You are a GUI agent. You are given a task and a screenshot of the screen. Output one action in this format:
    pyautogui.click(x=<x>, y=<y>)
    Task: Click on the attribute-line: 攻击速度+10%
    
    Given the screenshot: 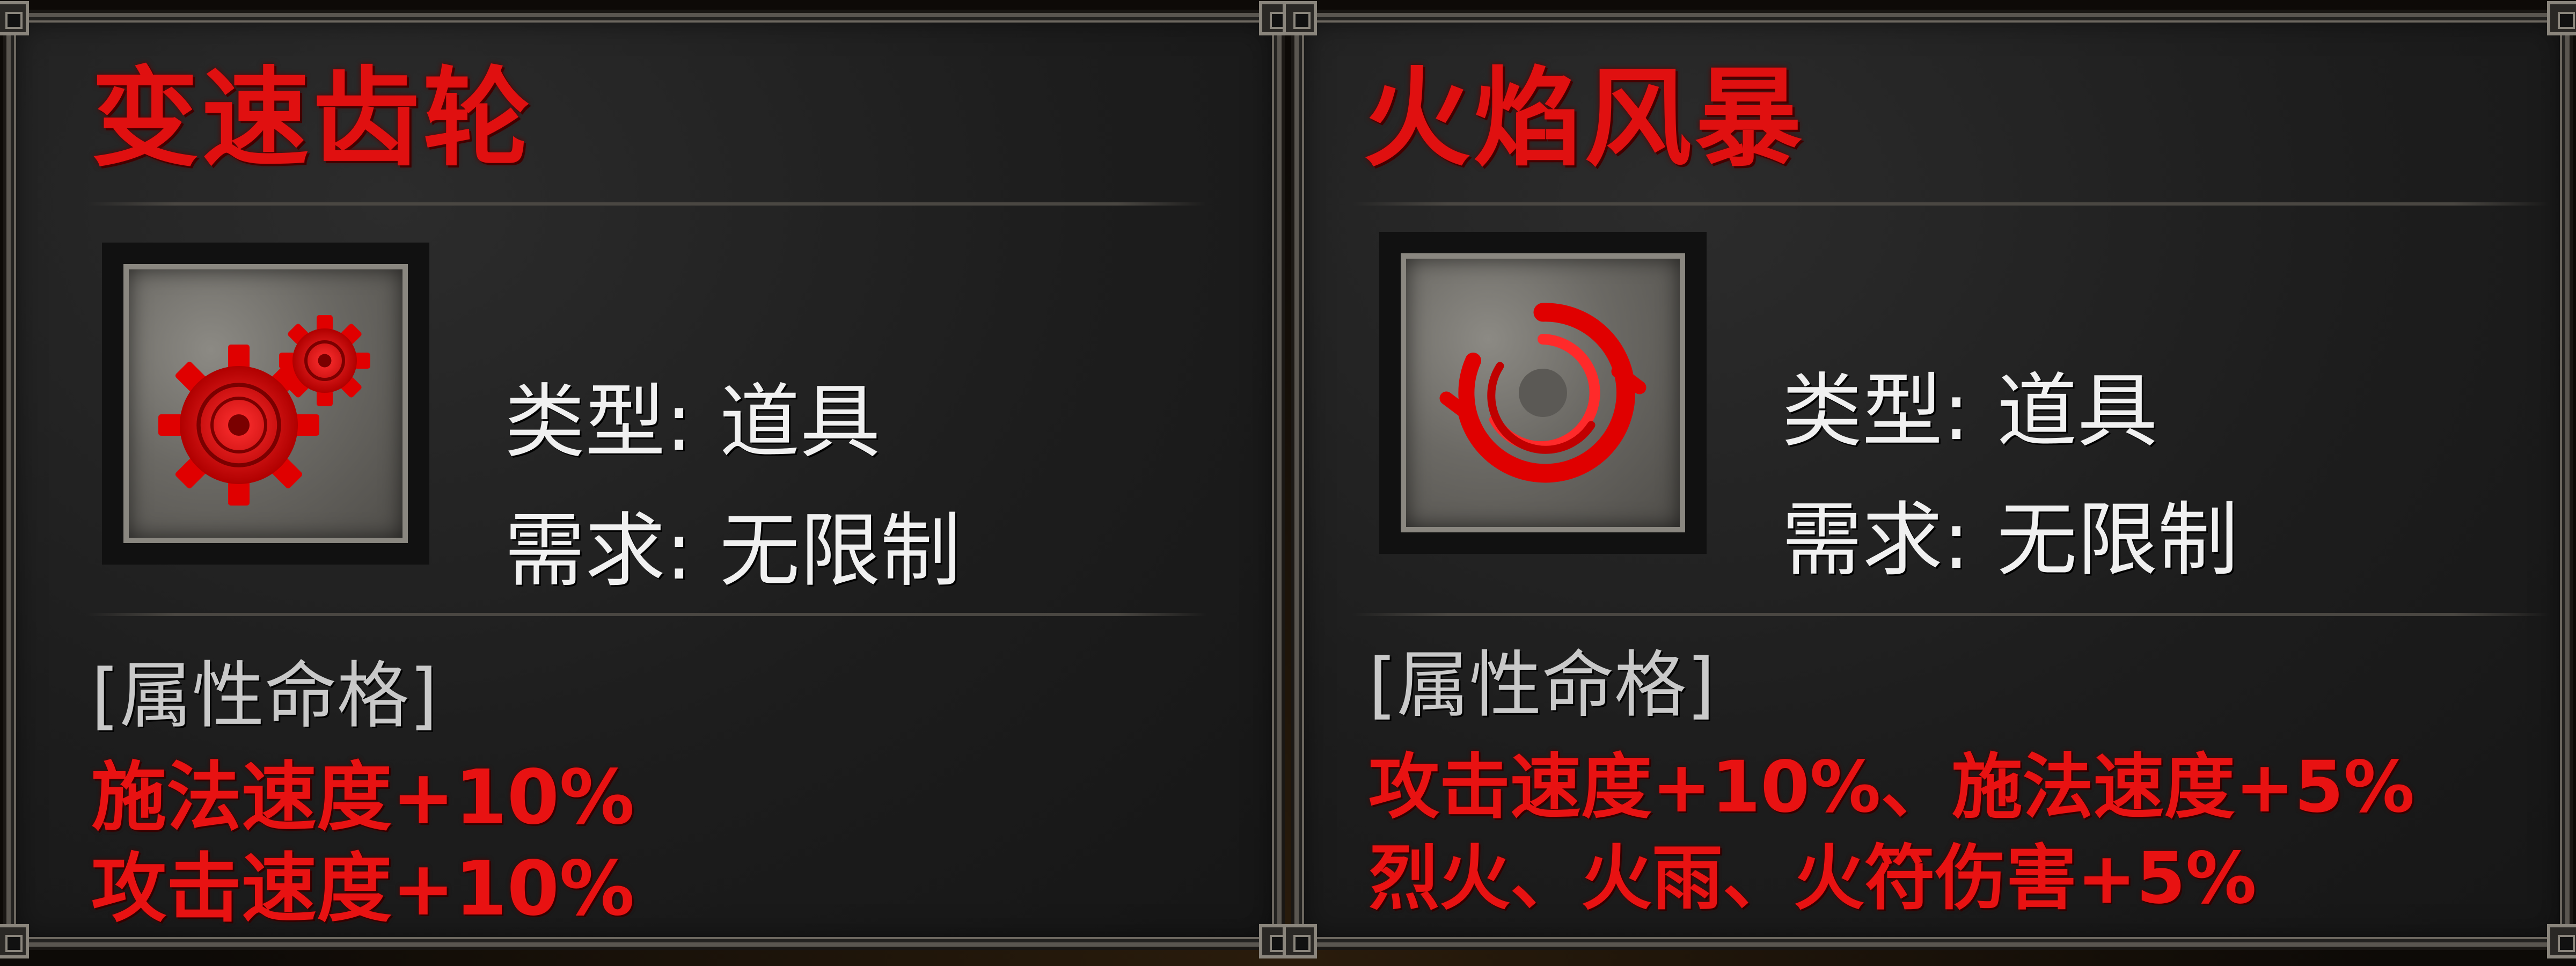 What is the action you would take?
    pyautogui.click(x=363, y=889)
    